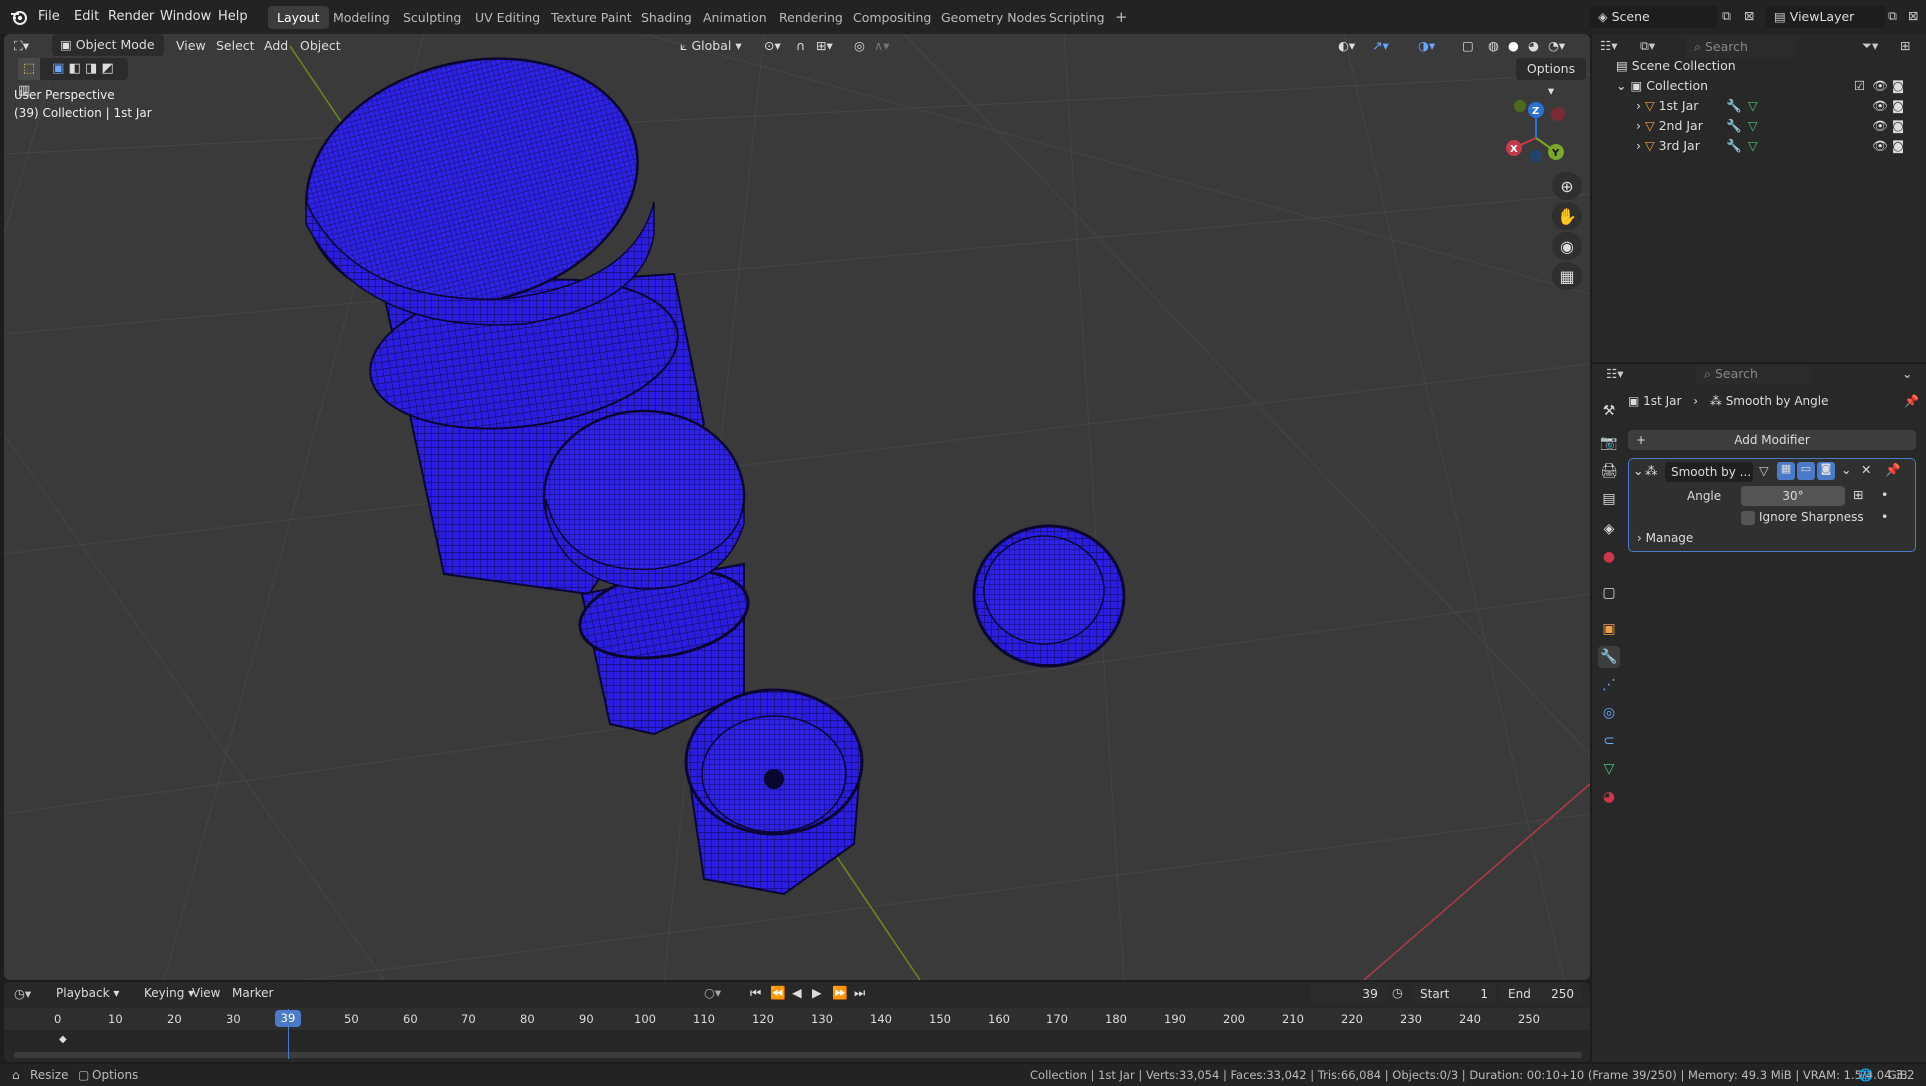 This screenshot has height=1086, width=1926. What do you see at coordinates (1609, 629) in the screenshot?
I see `object-tab-icon: ▣` at bounding box center [1609, 629].